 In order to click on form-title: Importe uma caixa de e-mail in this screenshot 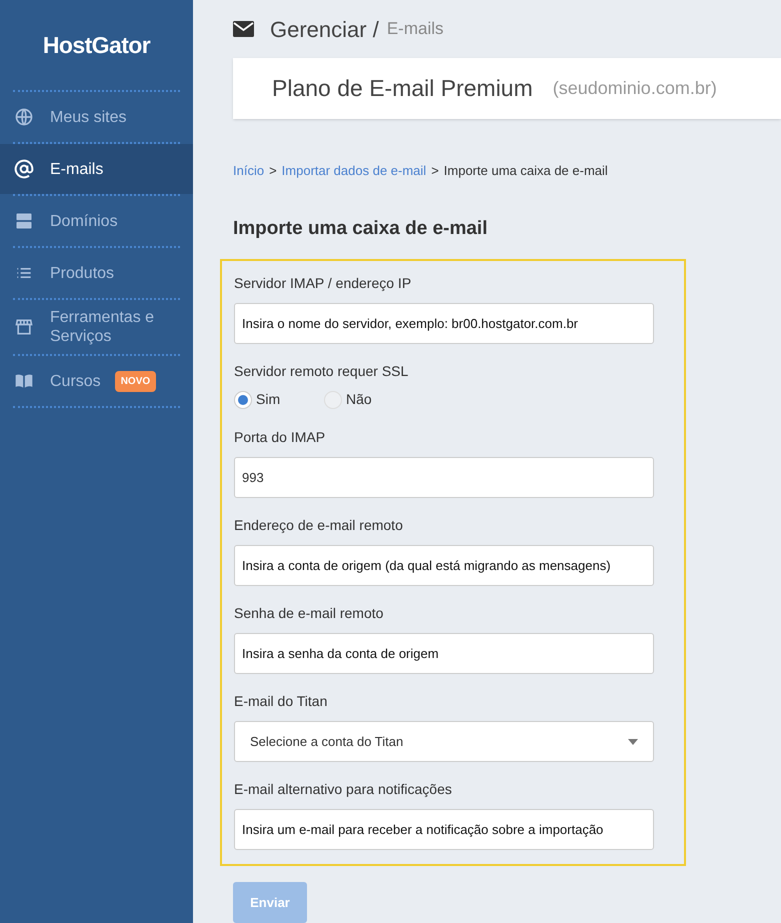, I will do `click(360, 228)`.